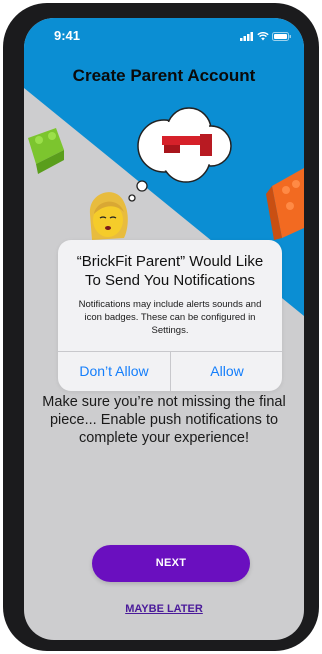 Image resolution: width=322 pixels, height=654 pixels. Describe the element at coordinates (285, 204) in the screenshot. I see `orange-brick-icon` at that location.